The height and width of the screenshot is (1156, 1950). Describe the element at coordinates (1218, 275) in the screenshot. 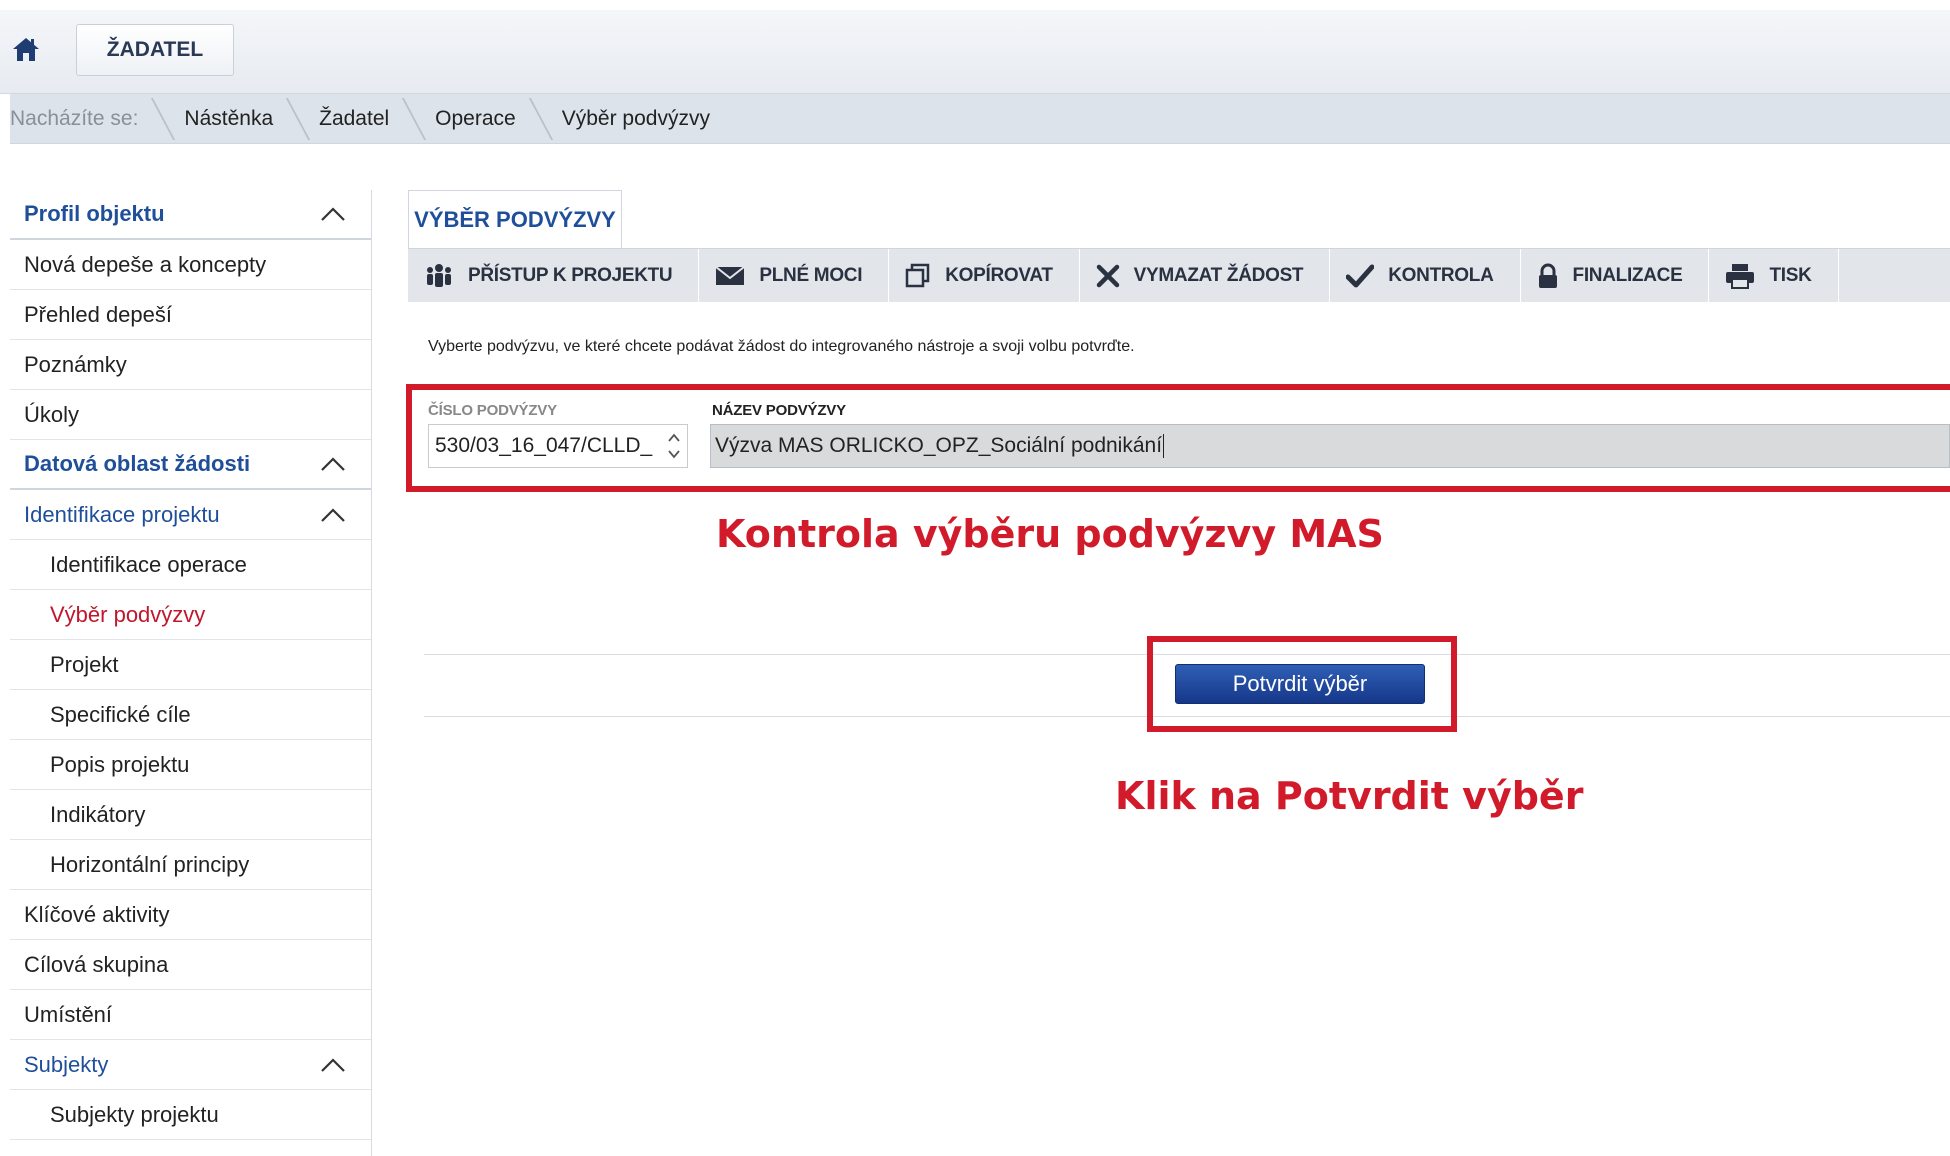

I see `toolbar-label: VYMAZAT ŽÁDOST` at that location.